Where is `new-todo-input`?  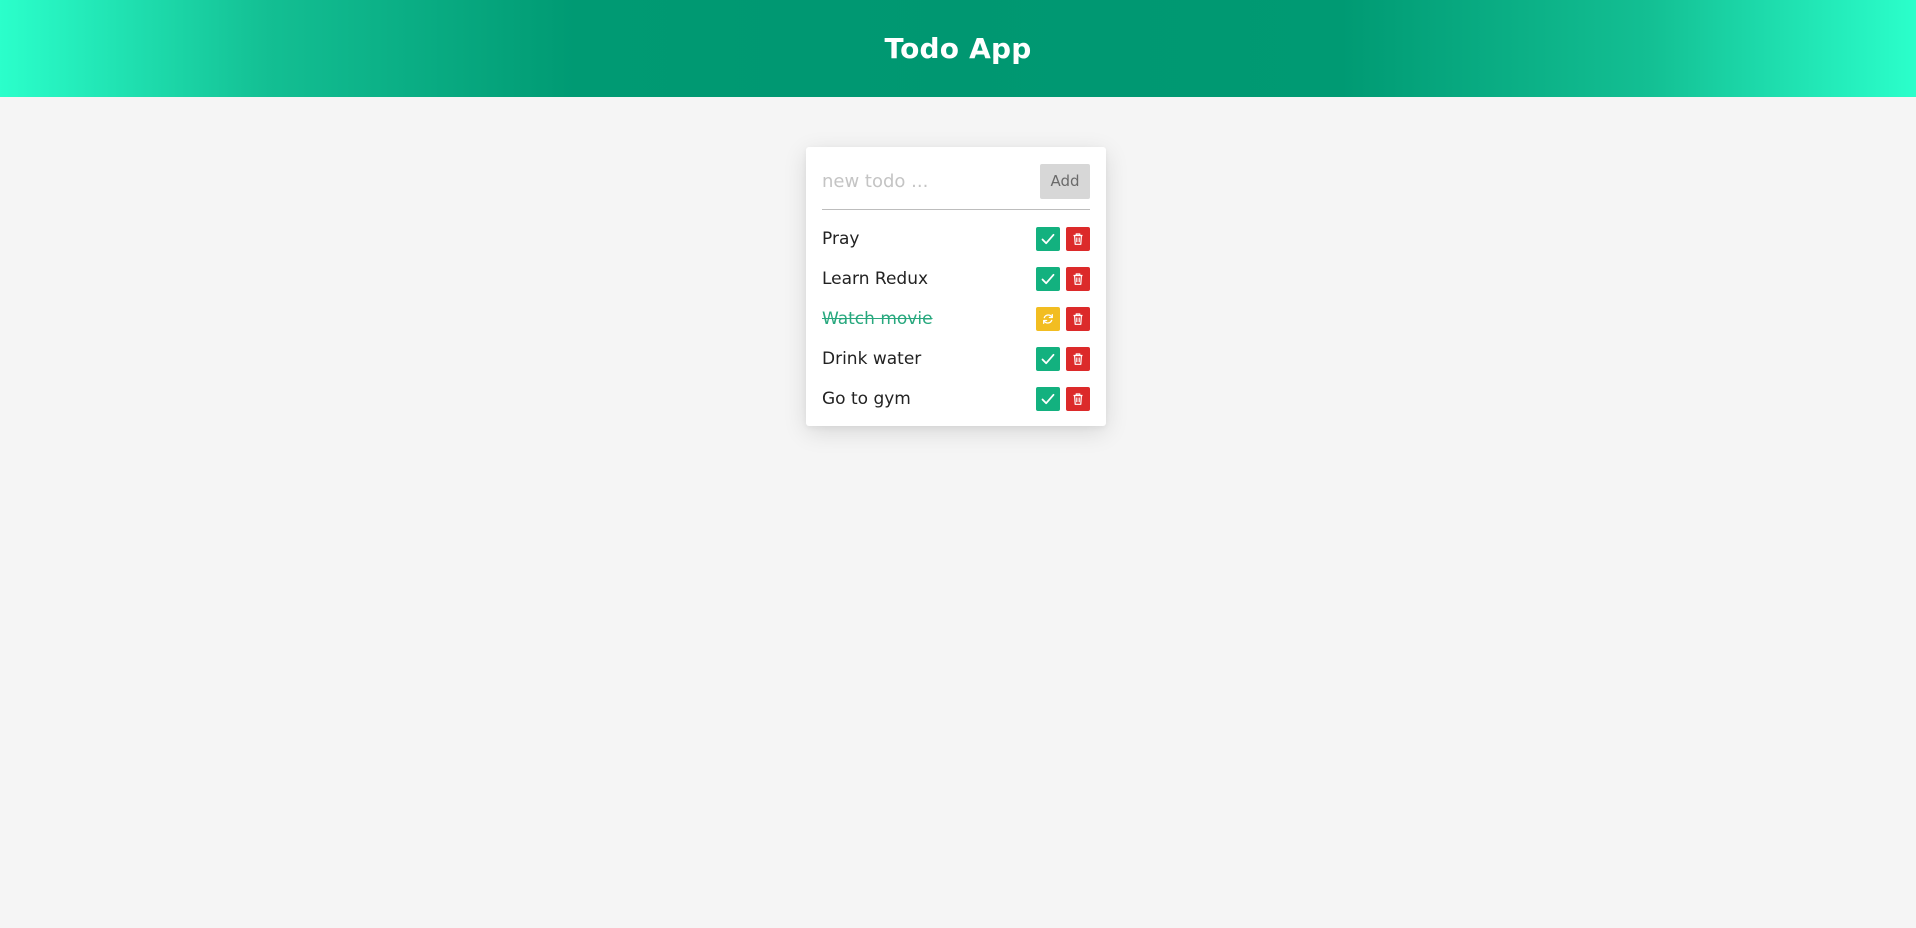
new-todo-input is located at coordinates (922, 181).